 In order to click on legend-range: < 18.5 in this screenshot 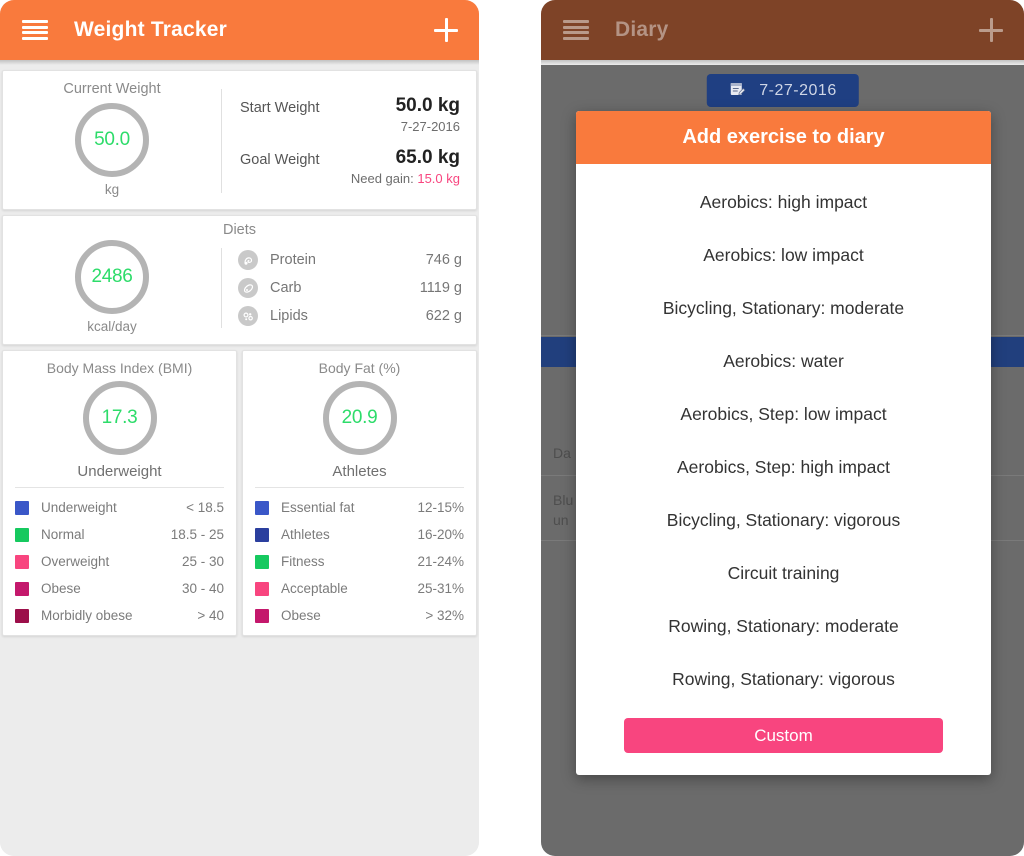, I will do `click(205, 507)`.